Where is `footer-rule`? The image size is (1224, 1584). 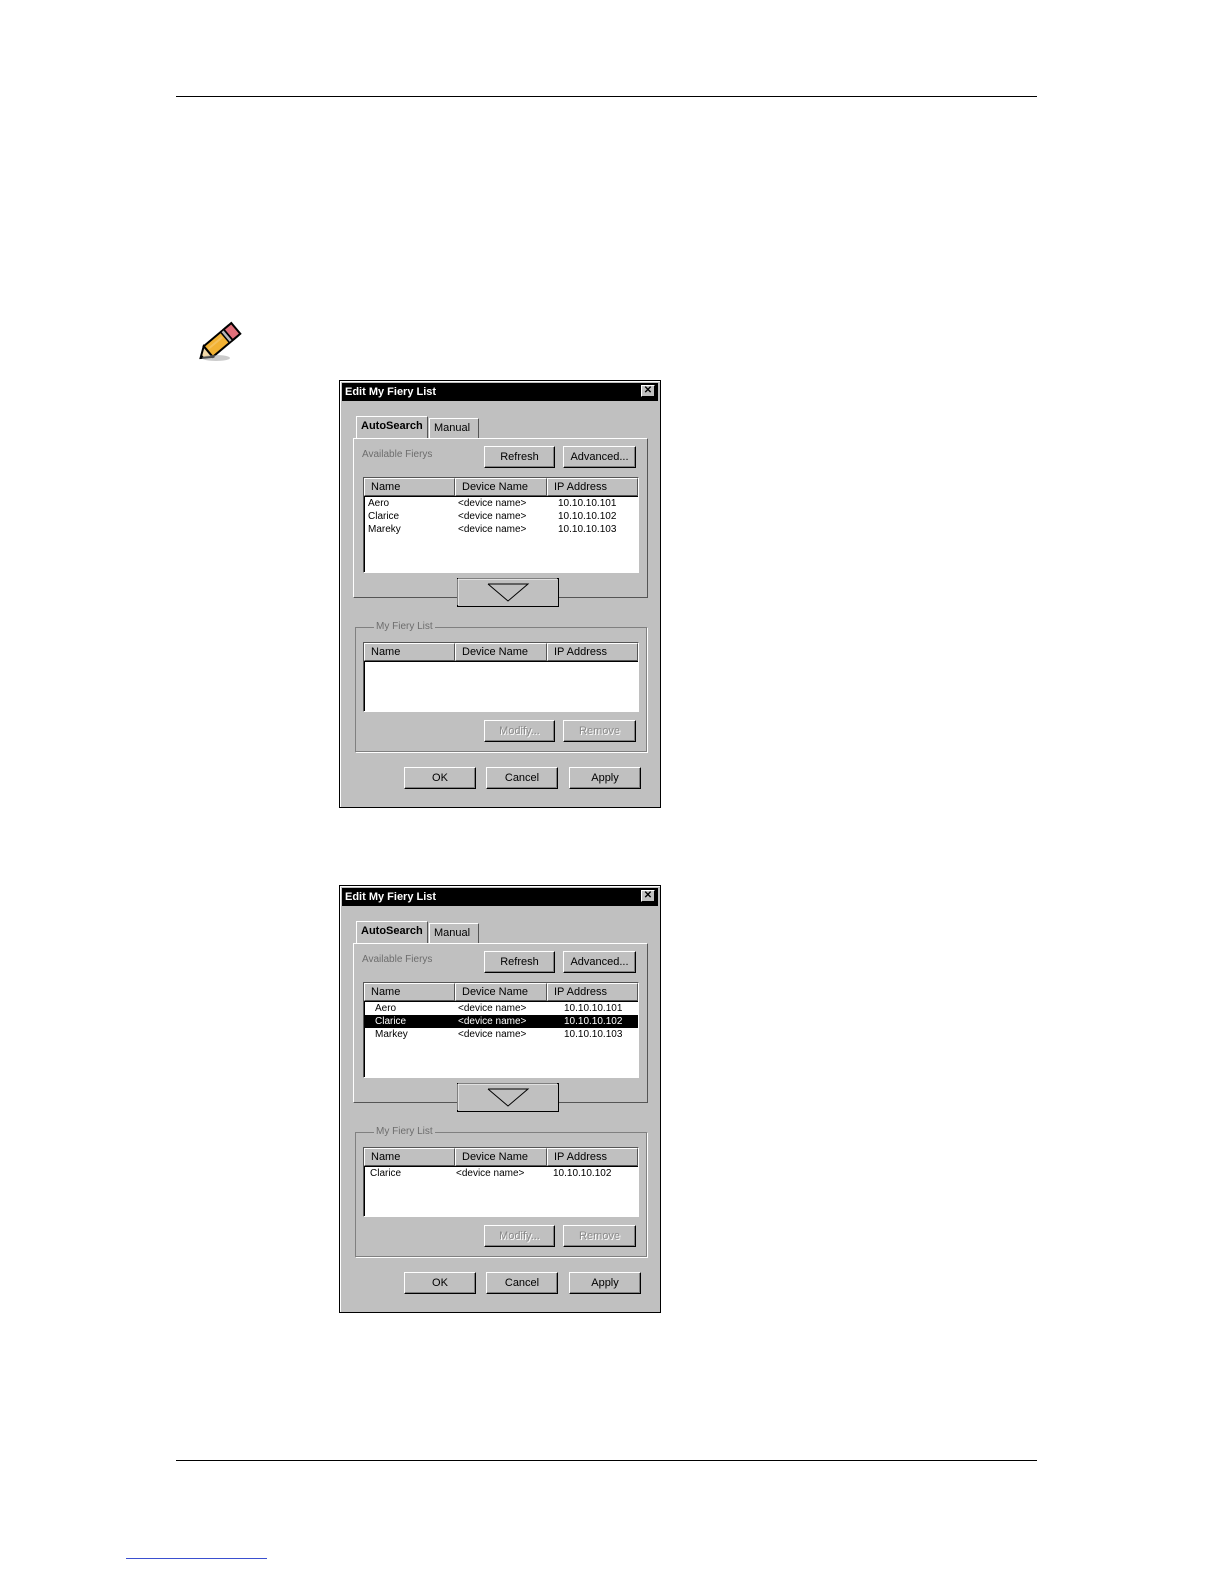 footer-rule is located at coordinates (606, 1460).